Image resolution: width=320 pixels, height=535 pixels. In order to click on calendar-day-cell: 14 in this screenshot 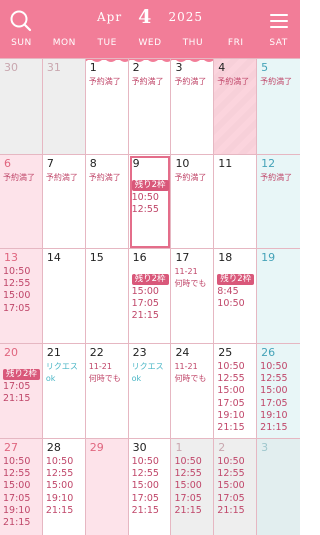, I will do `click(64, 296)`.